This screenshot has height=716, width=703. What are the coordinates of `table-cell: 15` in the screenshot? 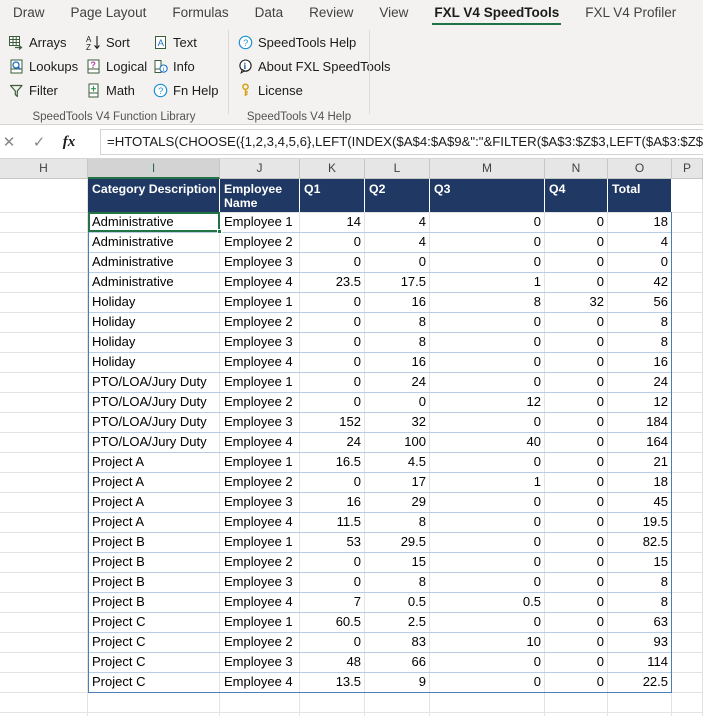 It's located at (397, 562).